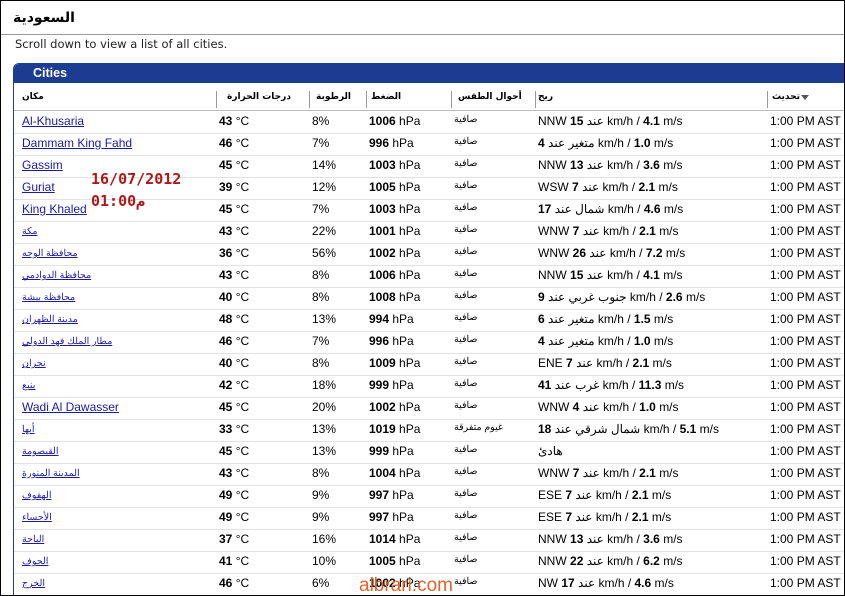 The width and height of the screenshot is (845, 596). Describe the element at coordinates (805, 97) in the screenshot. I see `sort-down-icon` at that location.